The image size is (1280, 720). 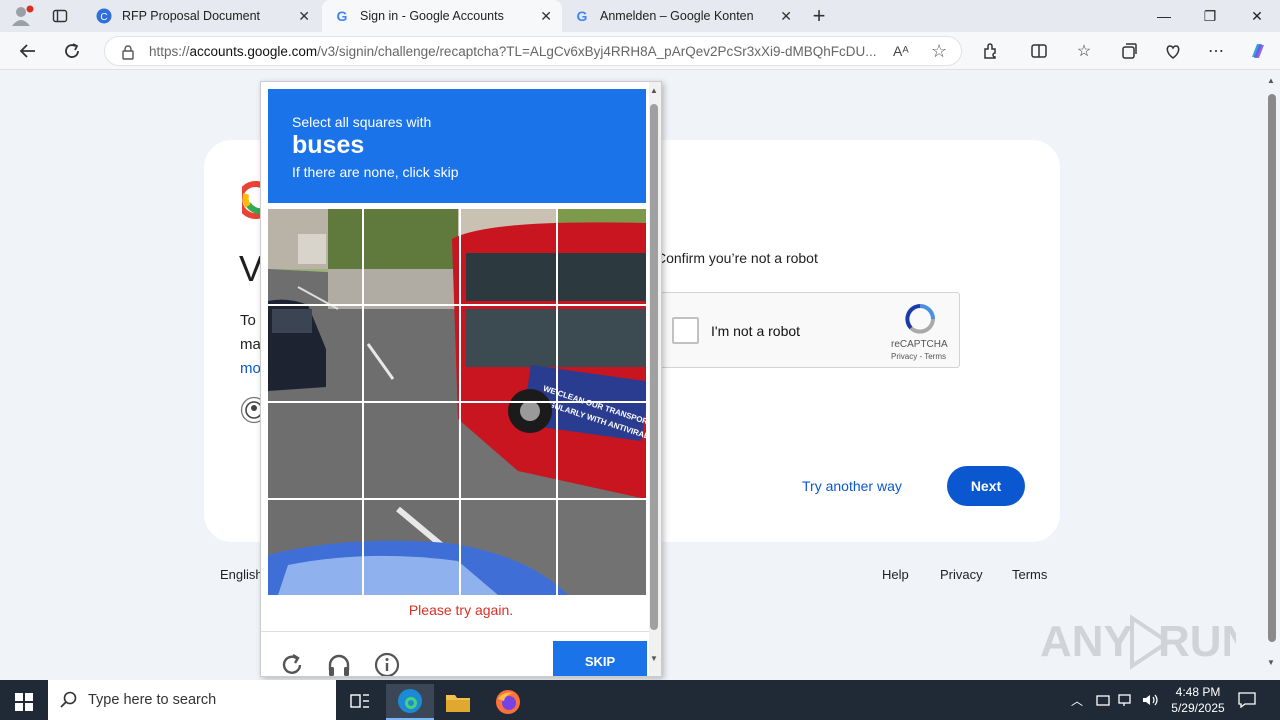 I want to click on search-icon, so click(x=69, y=702).